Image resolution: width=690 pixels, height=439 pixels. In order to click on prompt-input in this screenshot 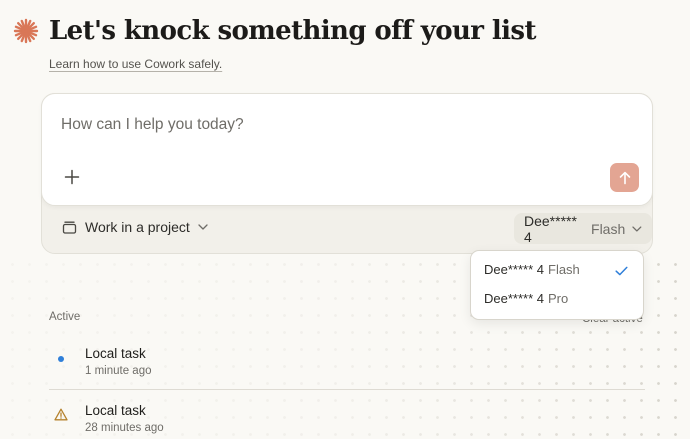, I will do `click(321, 125)`.